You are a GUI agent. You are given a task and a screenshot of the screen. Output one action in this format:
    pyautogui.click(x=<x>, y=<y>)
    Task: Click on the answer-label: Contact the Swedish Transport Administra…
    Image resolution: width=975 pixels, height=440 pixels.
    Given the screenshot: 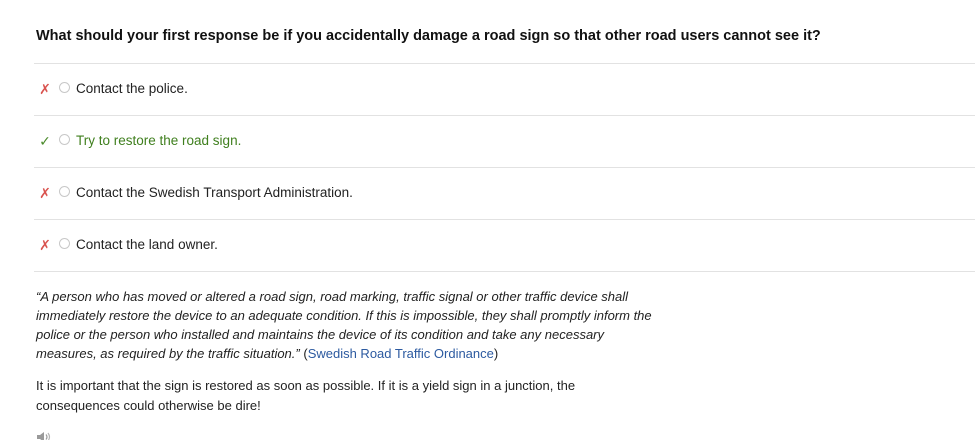 What is the action you would take?
    pyautogui.click(x=214, y=192)
    